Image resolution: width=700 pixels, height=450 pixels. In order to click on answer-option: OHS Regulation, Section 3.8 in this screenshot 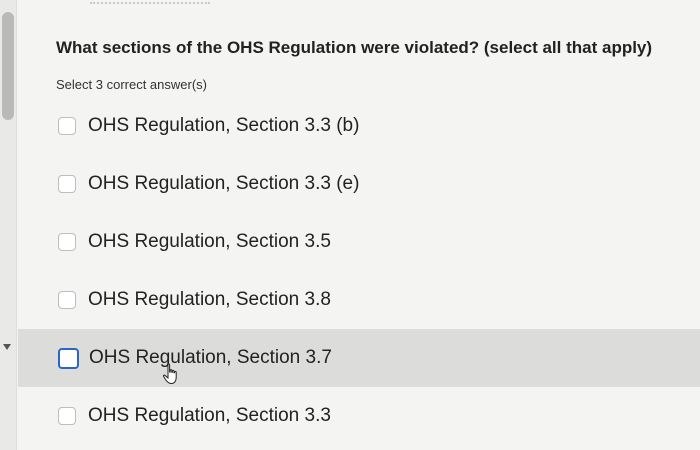, I will do `click(359, 300)`.